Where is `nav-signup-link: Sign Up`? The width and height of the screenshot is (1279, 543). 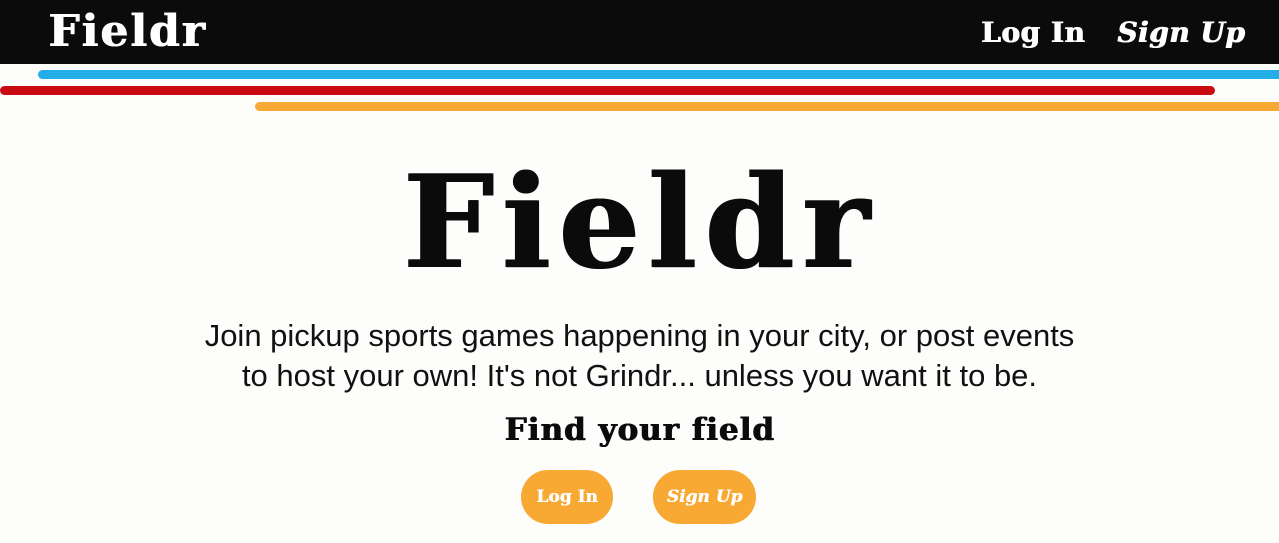 nav-signup-link: Sign Up is located at coordinates (1181, 33).